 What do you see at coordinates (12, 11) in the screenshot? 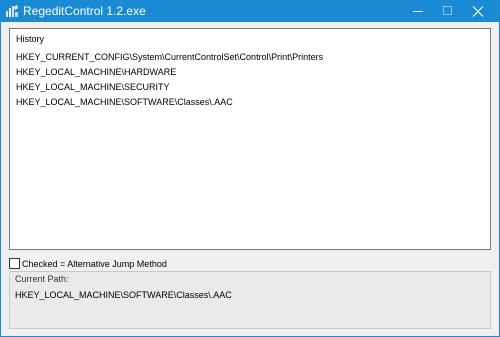
I see `regedit-app-icon` at bounding box center [12, 11].